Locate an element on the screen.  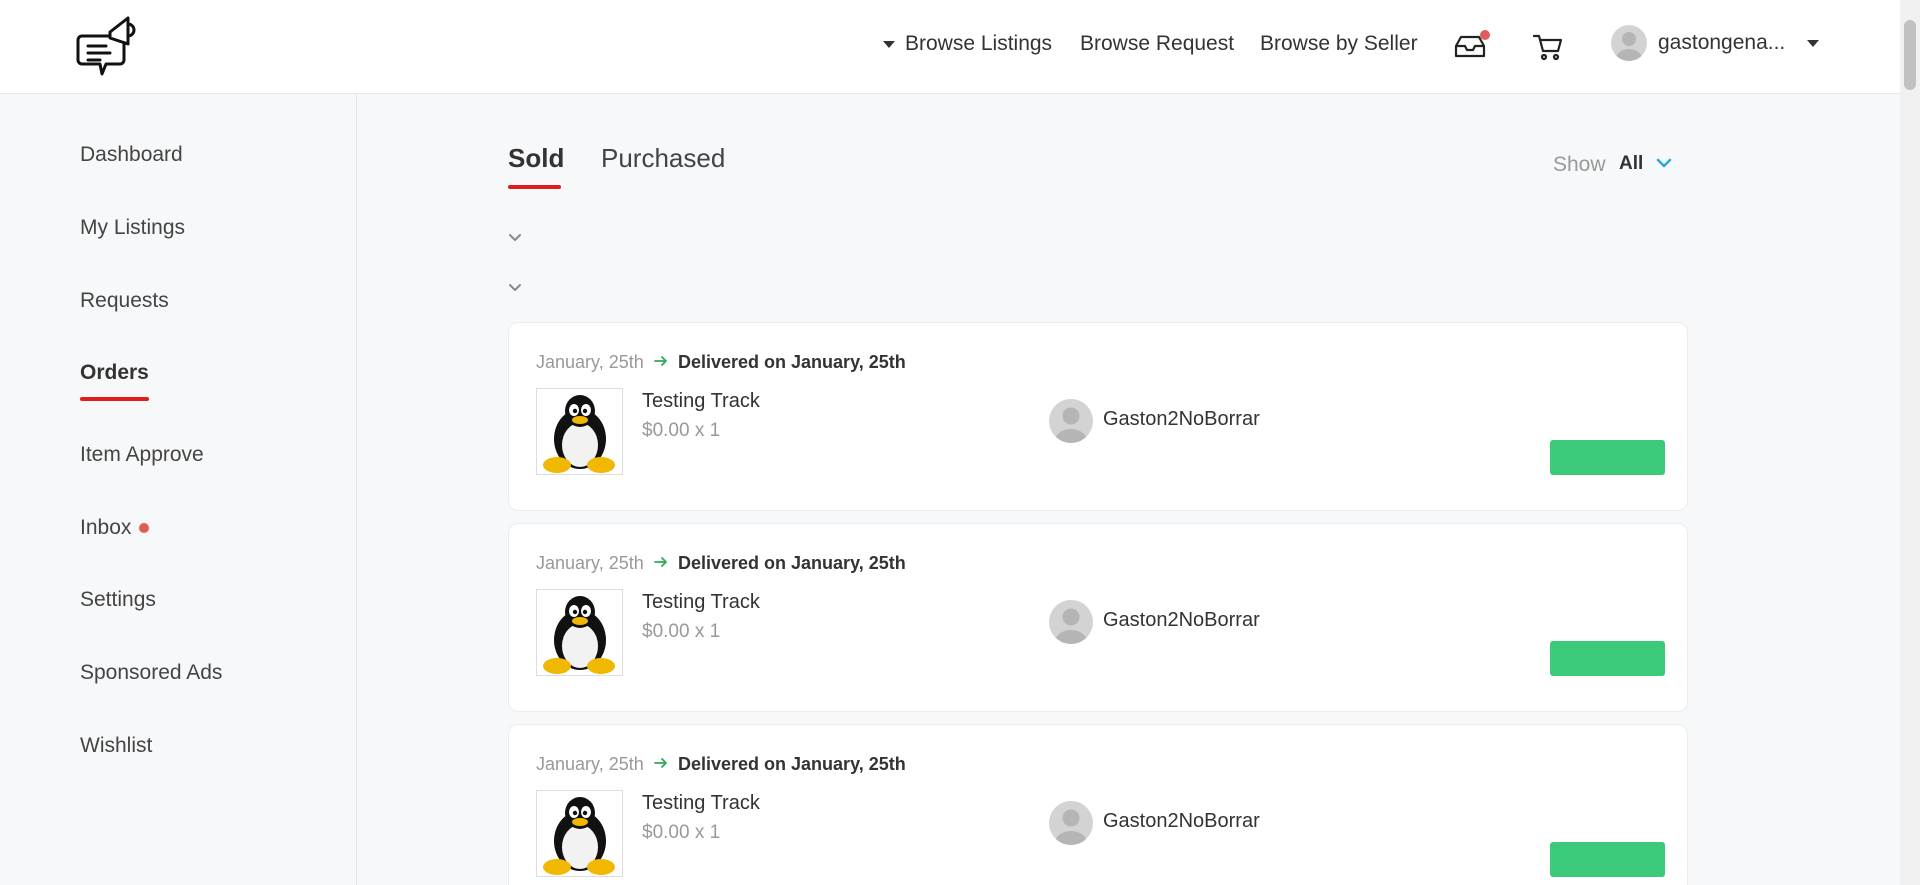
sidebar-item-my-listings: My Listings is located at coordinates (132, 228).